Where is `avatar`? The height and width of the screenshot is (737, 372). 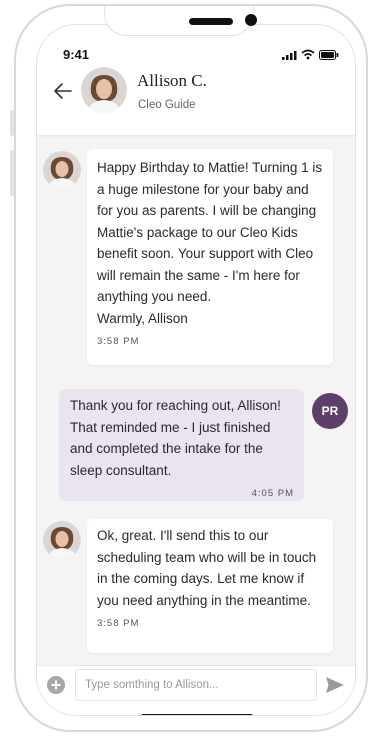
avatar is located at coordinates (104, 90).